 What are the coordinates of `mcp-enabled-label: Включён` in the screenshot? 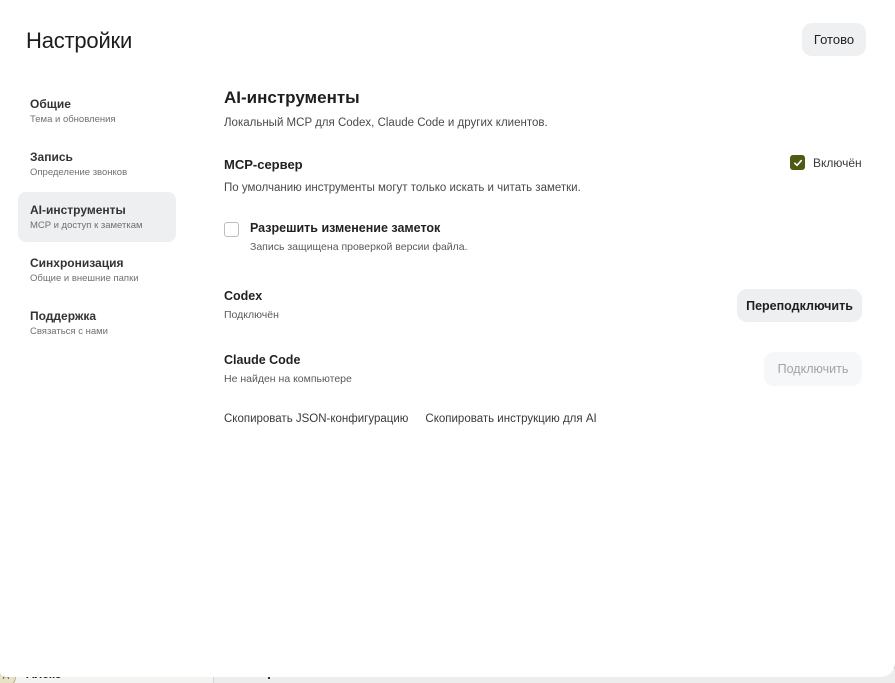 It's located at (837, 162).